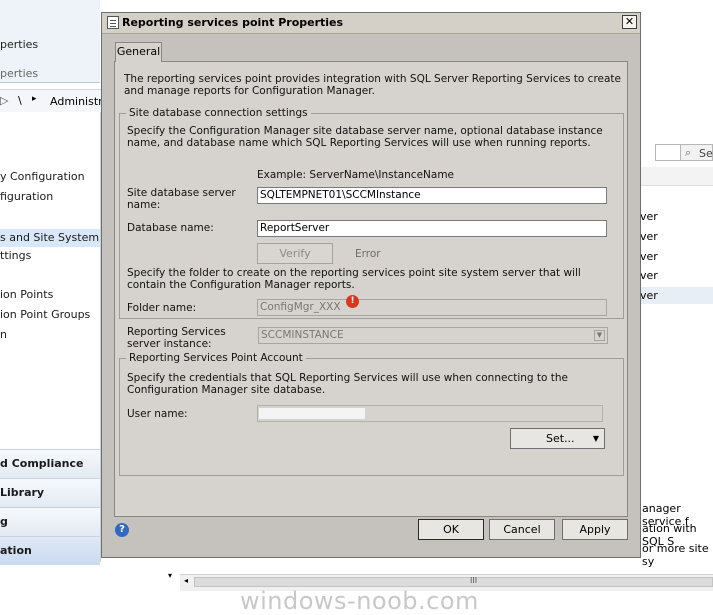 This screenshot has height=615, width=713. I want to click on search-field, so click(668, 152).